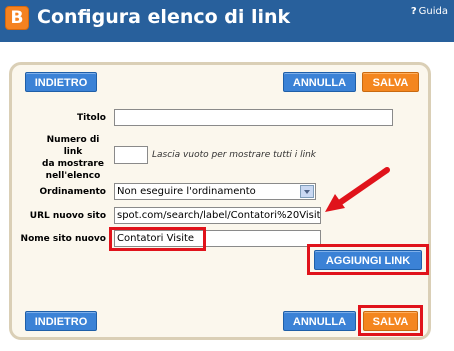  I want to click on new-site-url-label: URL nuovo sito, so click(67, 216).